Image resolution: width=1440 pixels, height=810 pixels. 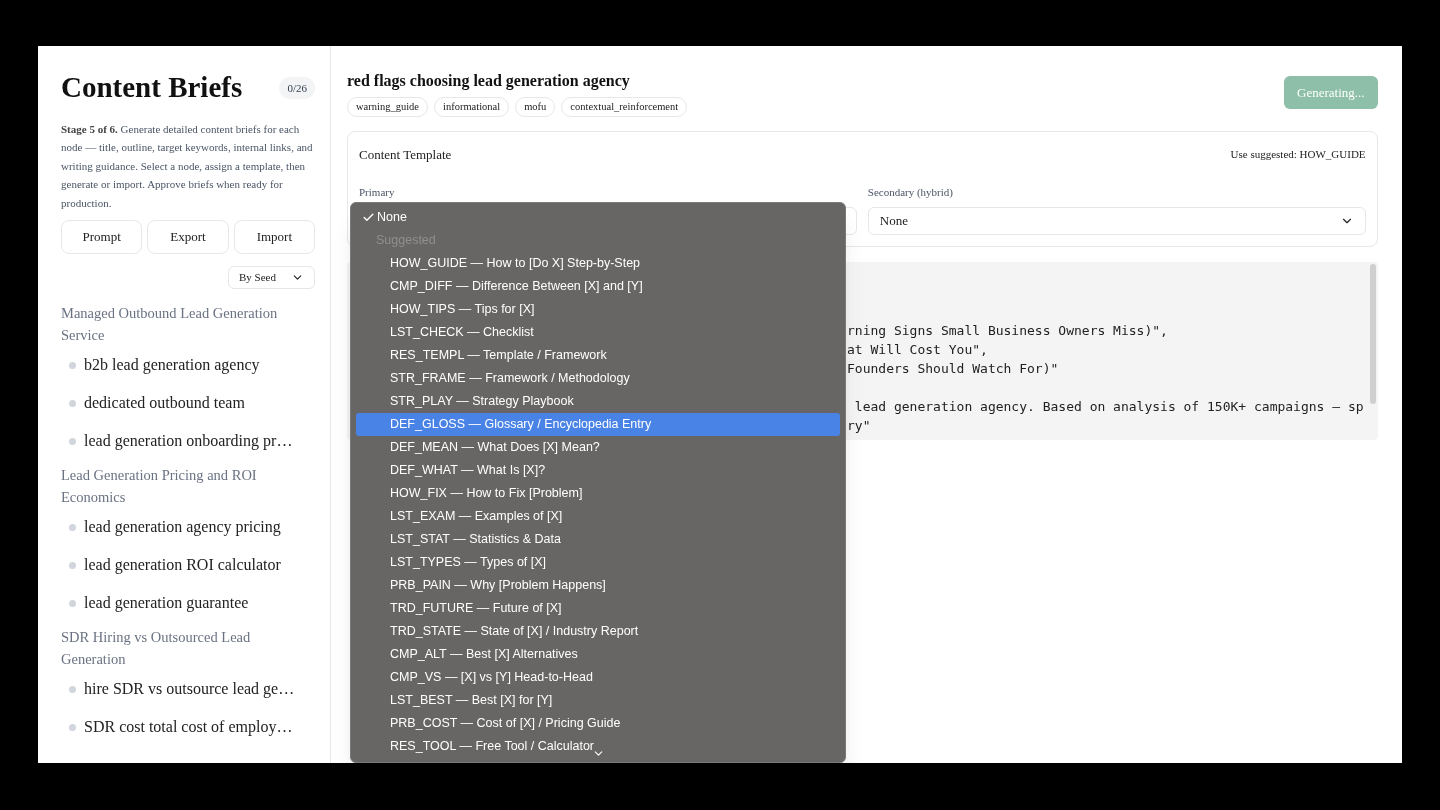 What do you see at coordinates (156, 648) in the screenshot?
I see `group-title: SDR Hiring vs Outsourced Lead Generation` at bounding box center [156, 648].